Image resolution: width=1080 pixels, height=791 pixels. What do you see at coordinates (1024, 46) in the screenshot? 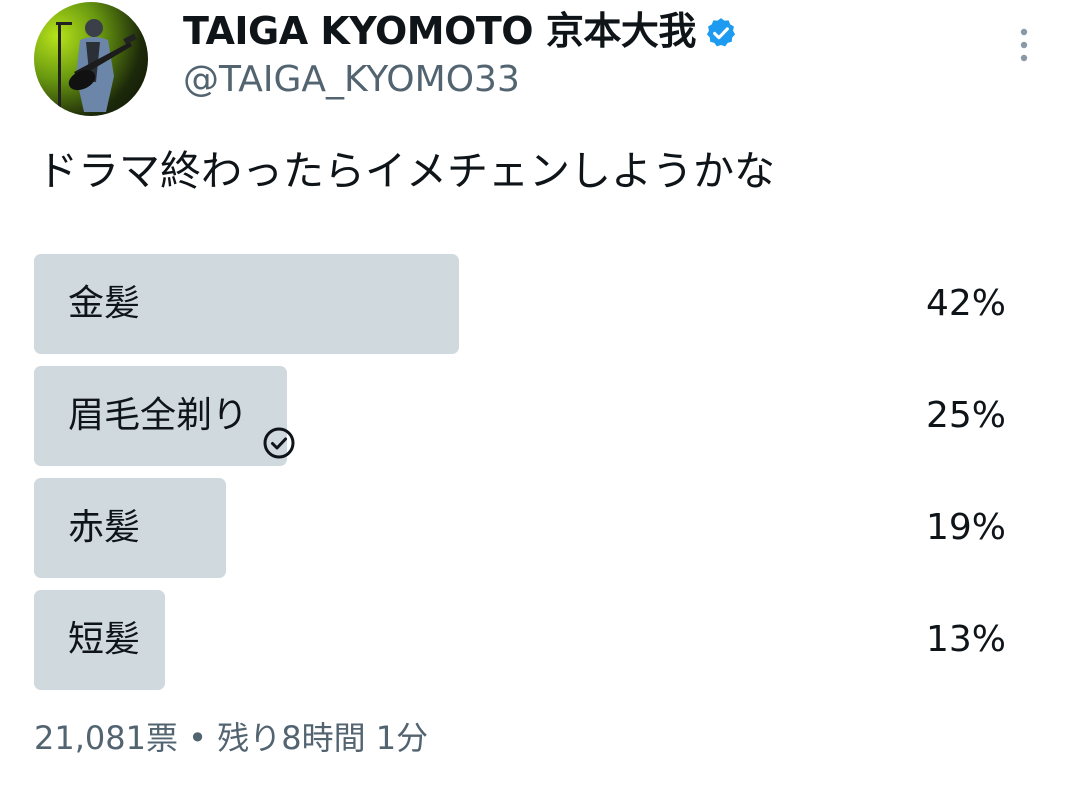
I see `more-vertical-icon` at bounding box center [1024, 46].